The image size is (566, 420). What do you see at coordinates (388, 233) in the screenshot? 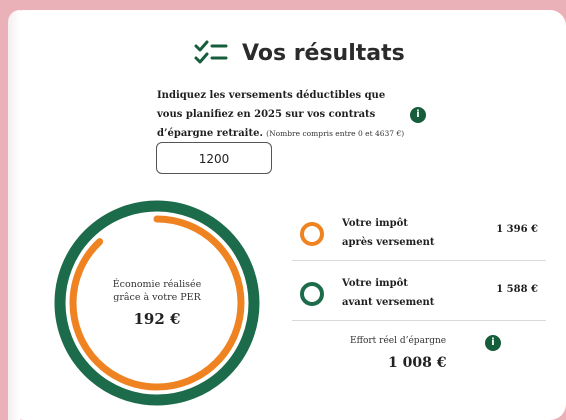
I see `tax-after-label: Votre impôt après versement` at bounding box center [388, 233].